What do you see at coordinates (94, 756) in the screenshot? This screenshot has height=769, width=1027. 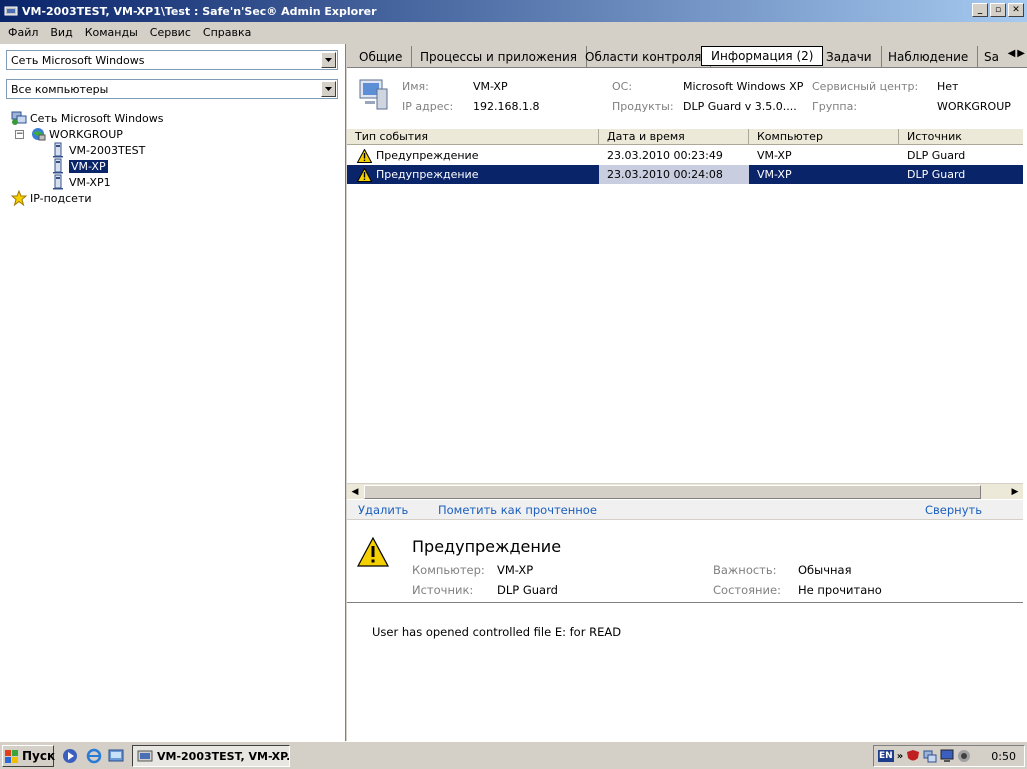 I see `internet-explorer-icon` at bounding box center [94, 756].